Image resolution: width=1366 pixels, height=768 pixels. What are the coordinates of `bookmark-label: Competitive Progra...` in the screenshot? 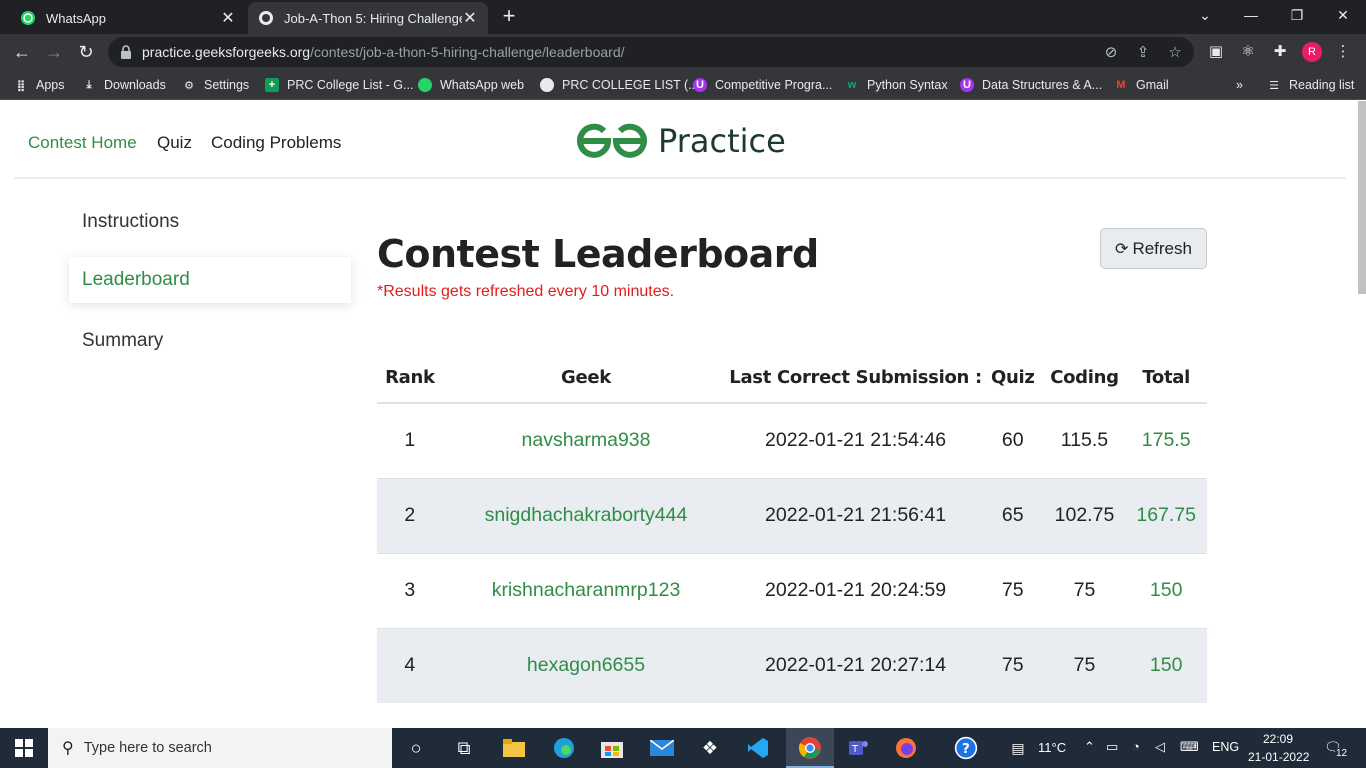 It's located at (774, 85).